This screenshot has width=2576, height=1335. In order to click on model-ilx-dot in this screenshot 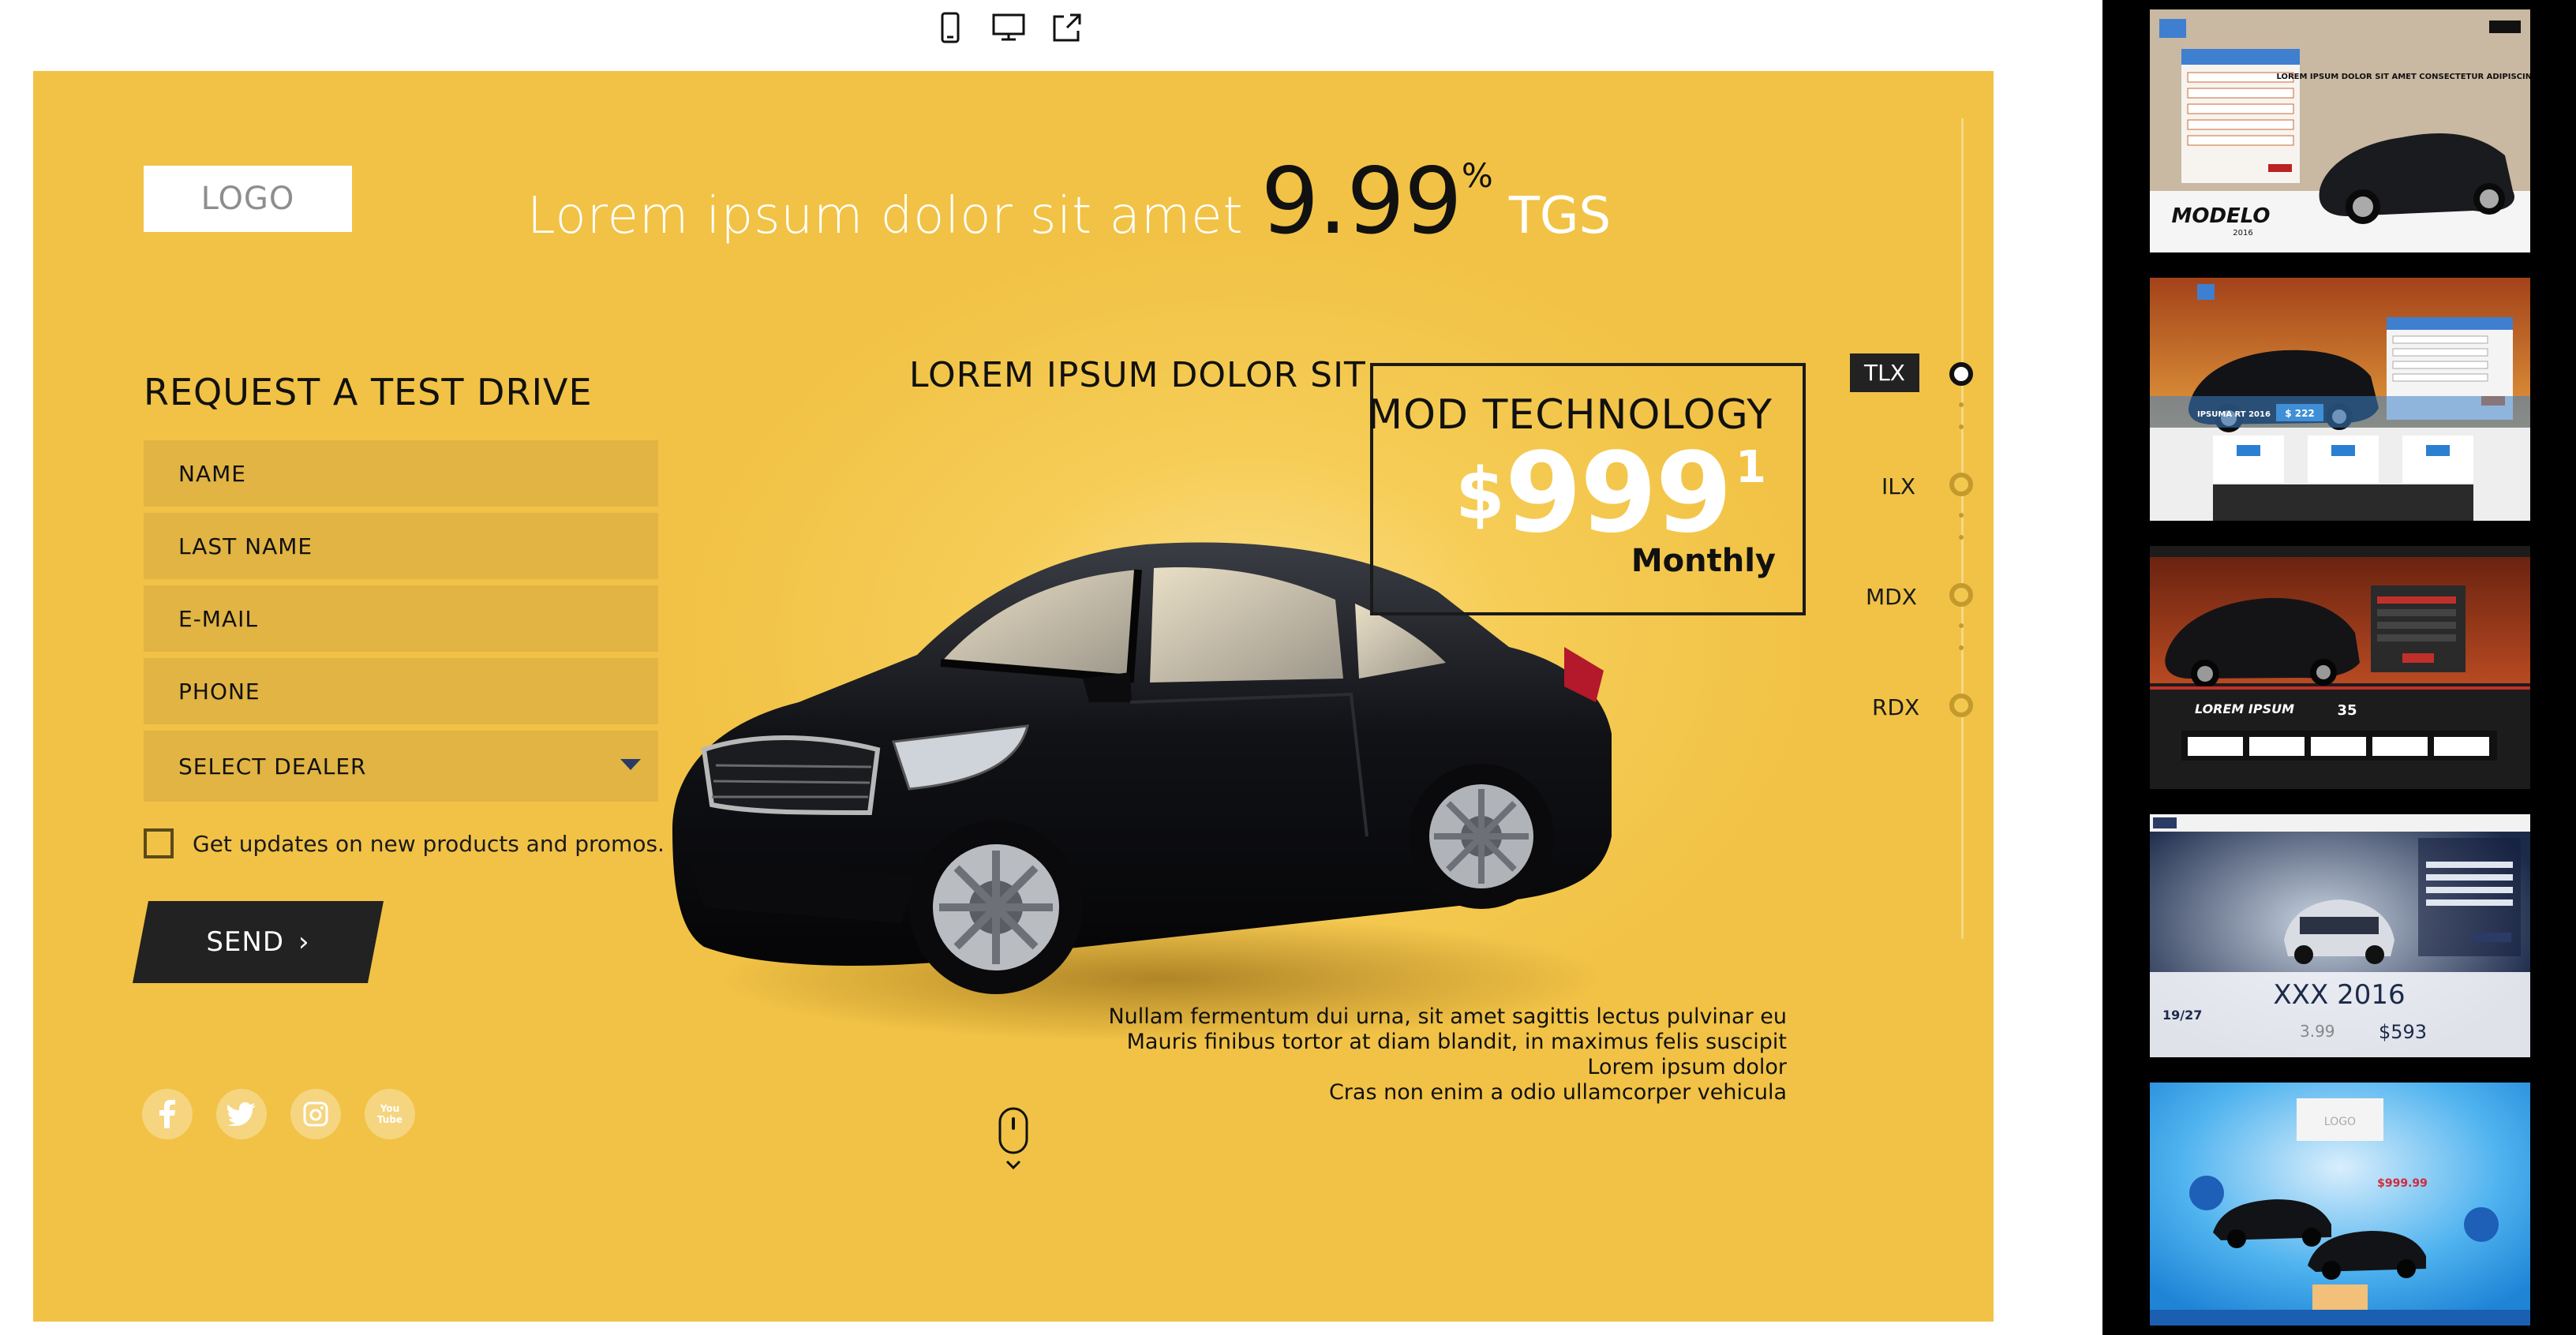, I will do `click(1961, 484)`.